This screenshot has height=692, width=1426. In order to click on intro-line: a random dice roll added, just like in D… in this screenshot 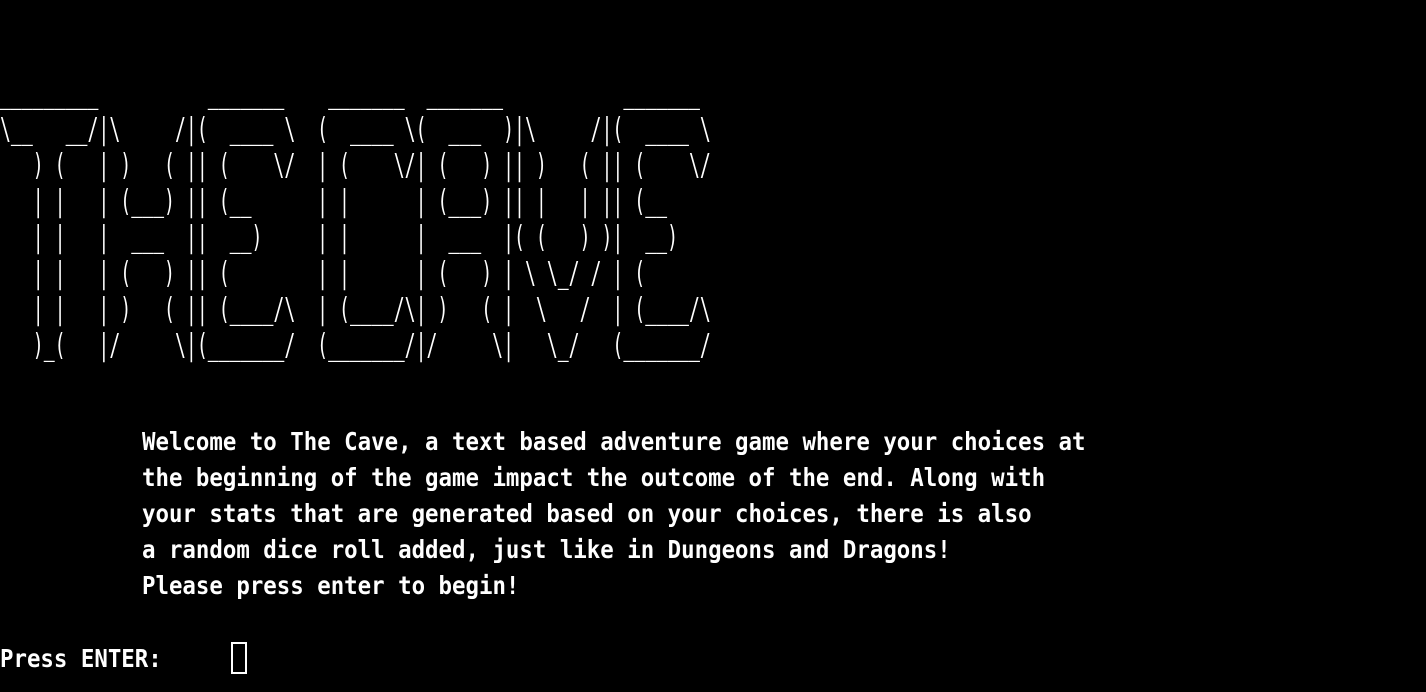, I will do `click(546, 549)`.